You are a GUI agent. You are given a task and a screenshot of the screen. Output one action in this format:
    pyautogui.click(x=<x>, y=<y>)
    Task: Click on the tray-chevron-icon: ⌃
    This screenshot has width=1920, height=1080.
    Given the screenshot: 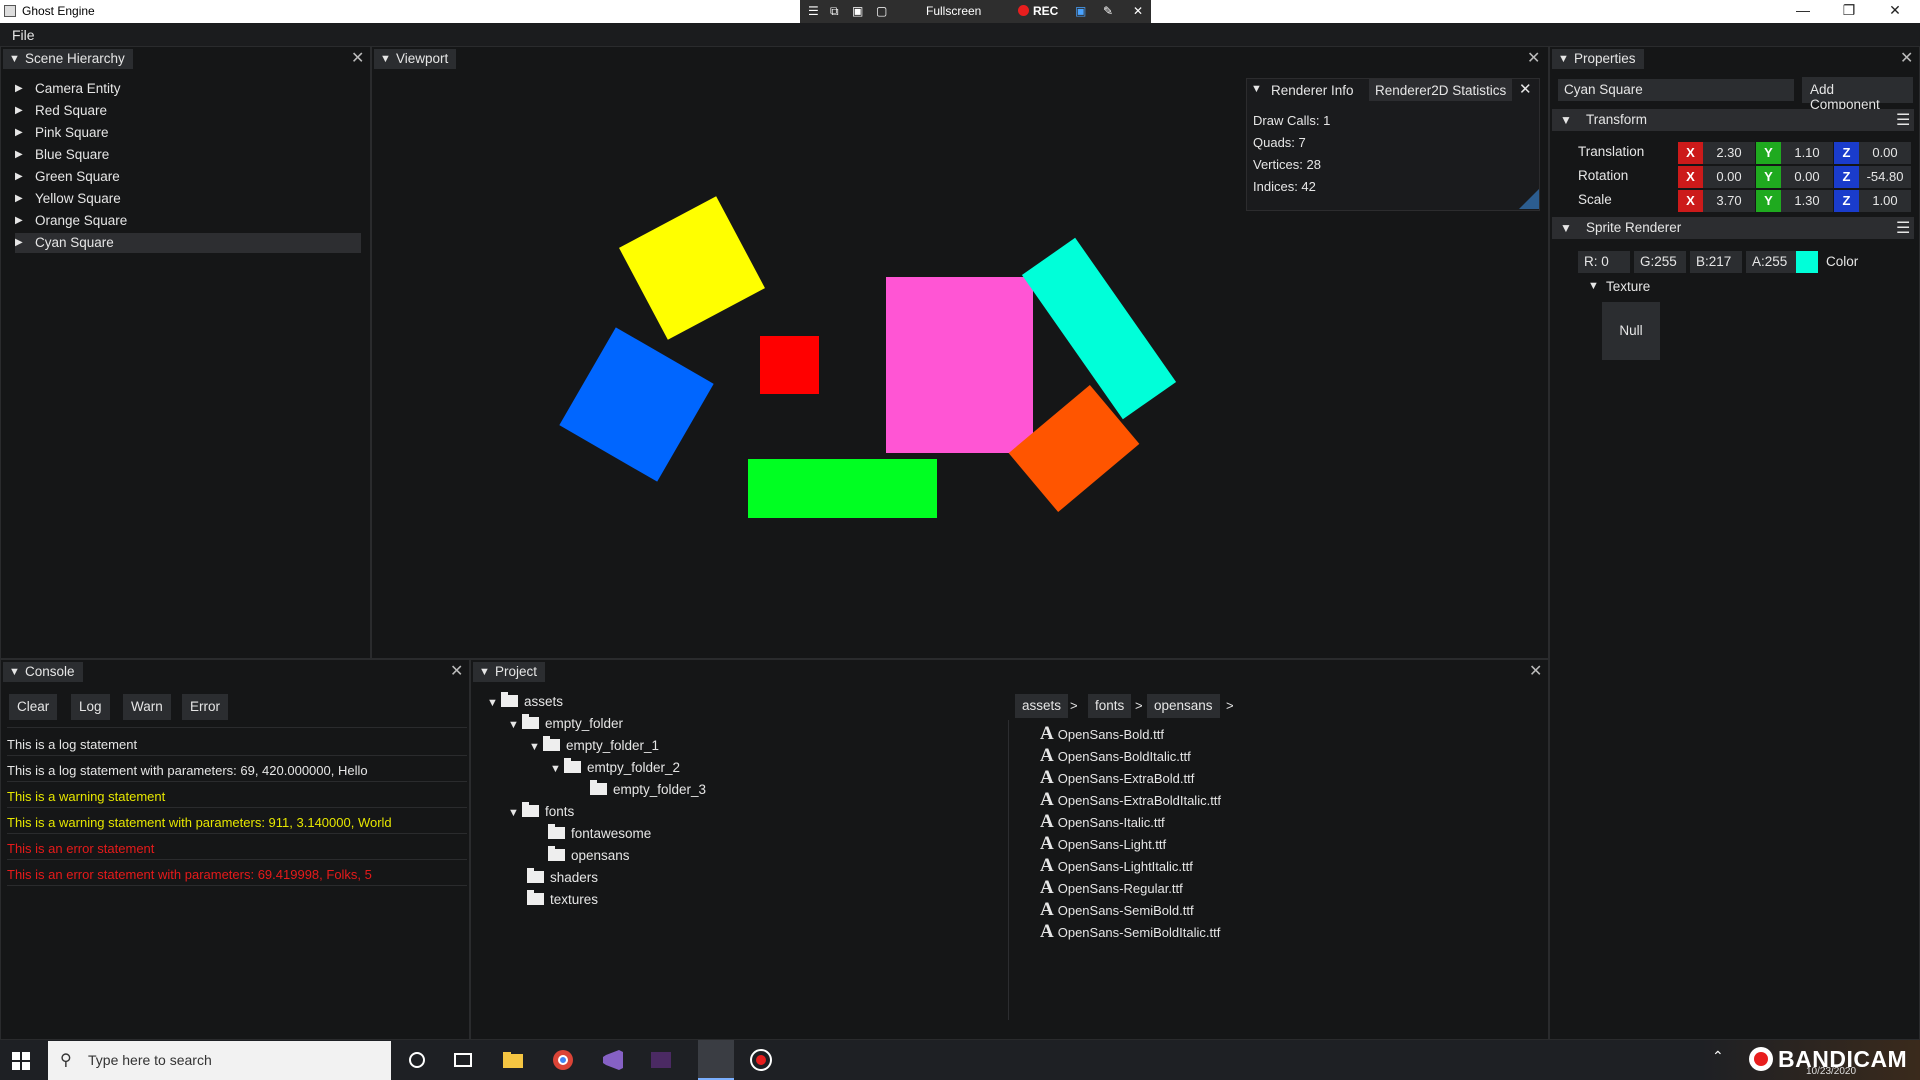 What is the action you would take?
    pyautogui.click(x=1718, y=1056)
    